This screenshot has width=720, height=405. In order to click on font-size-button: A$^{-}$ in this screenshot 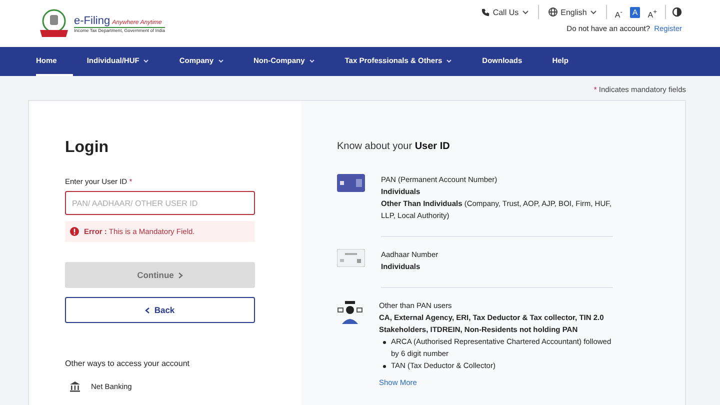, I will do `click(618, 12)`.